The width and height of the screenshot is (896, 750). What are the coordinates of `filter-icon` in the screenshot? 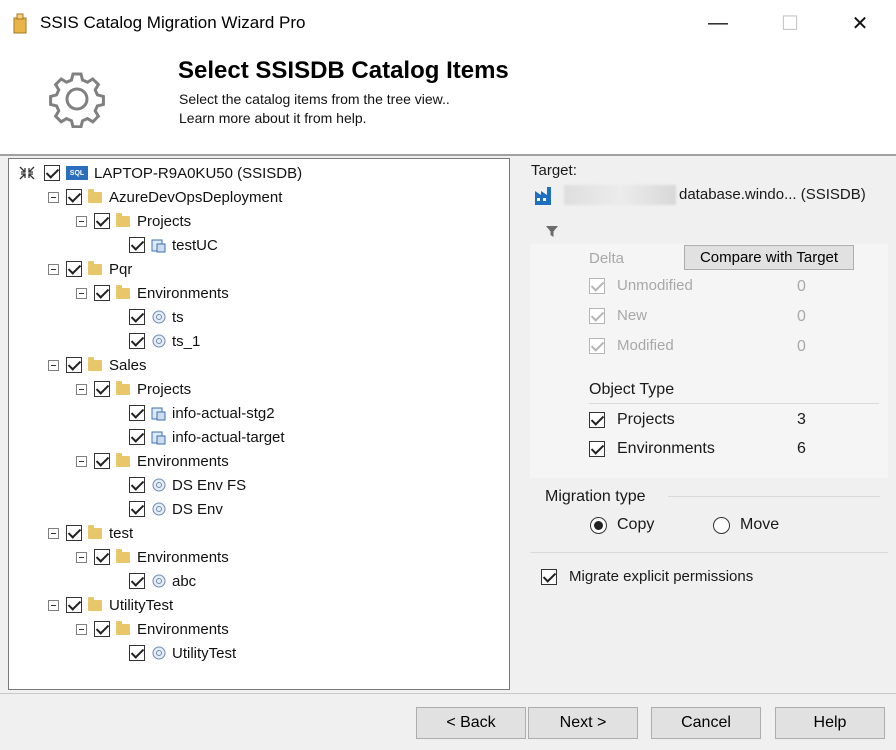 It's located at (552, 231).